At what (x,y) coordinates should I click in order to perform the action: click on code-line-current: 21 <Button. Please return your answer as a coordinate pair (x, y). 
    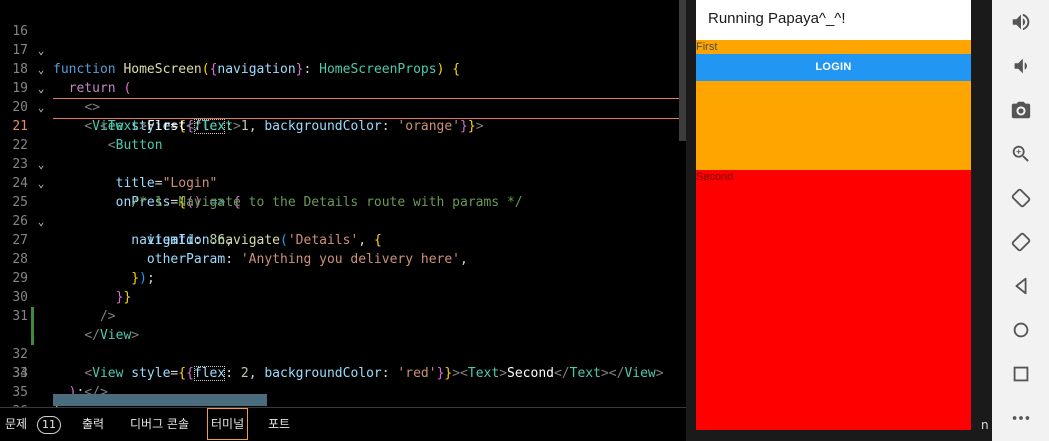
    Looking at the image, I should click on (343, 125).